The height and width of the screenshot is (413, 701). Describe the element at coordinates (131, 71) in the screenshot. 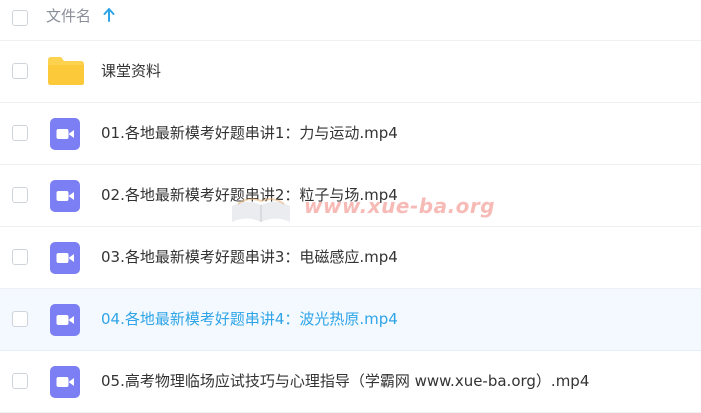

I see `file-name: 课堂资料` at that location.